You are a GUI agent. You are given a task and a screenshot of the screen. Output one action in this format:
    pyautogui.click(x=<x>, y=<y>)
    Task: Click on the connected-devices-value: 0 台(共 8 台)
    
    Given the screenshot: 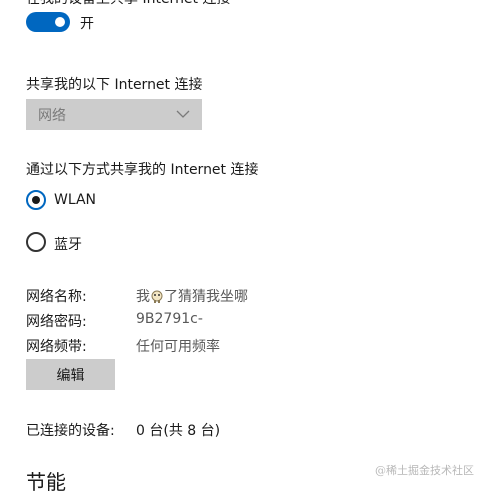 What is the action you would take?
    pyautogui.click(x=178, y=431)
    